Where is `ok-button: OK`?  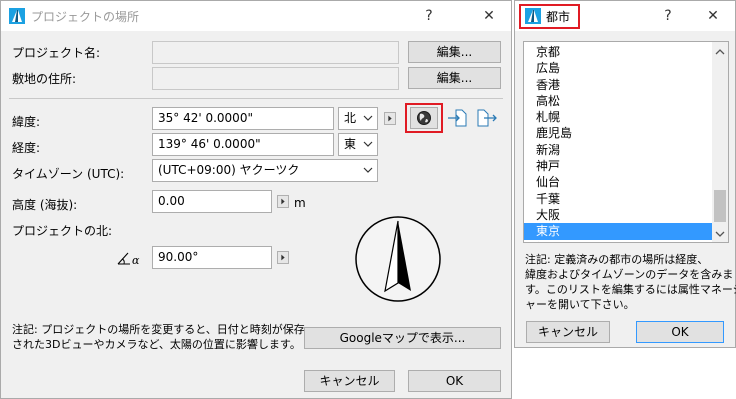 ok-button: OK is located at coordinates (454, 381).